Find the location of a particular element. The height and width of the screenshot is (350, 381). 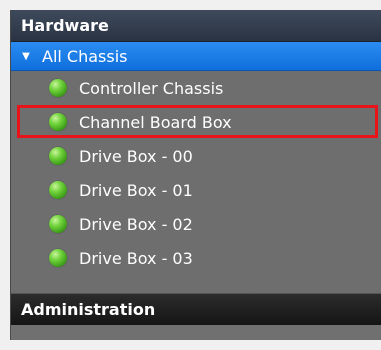

tree-item-label: Controller Chassis is located at coordinates (151, 88).